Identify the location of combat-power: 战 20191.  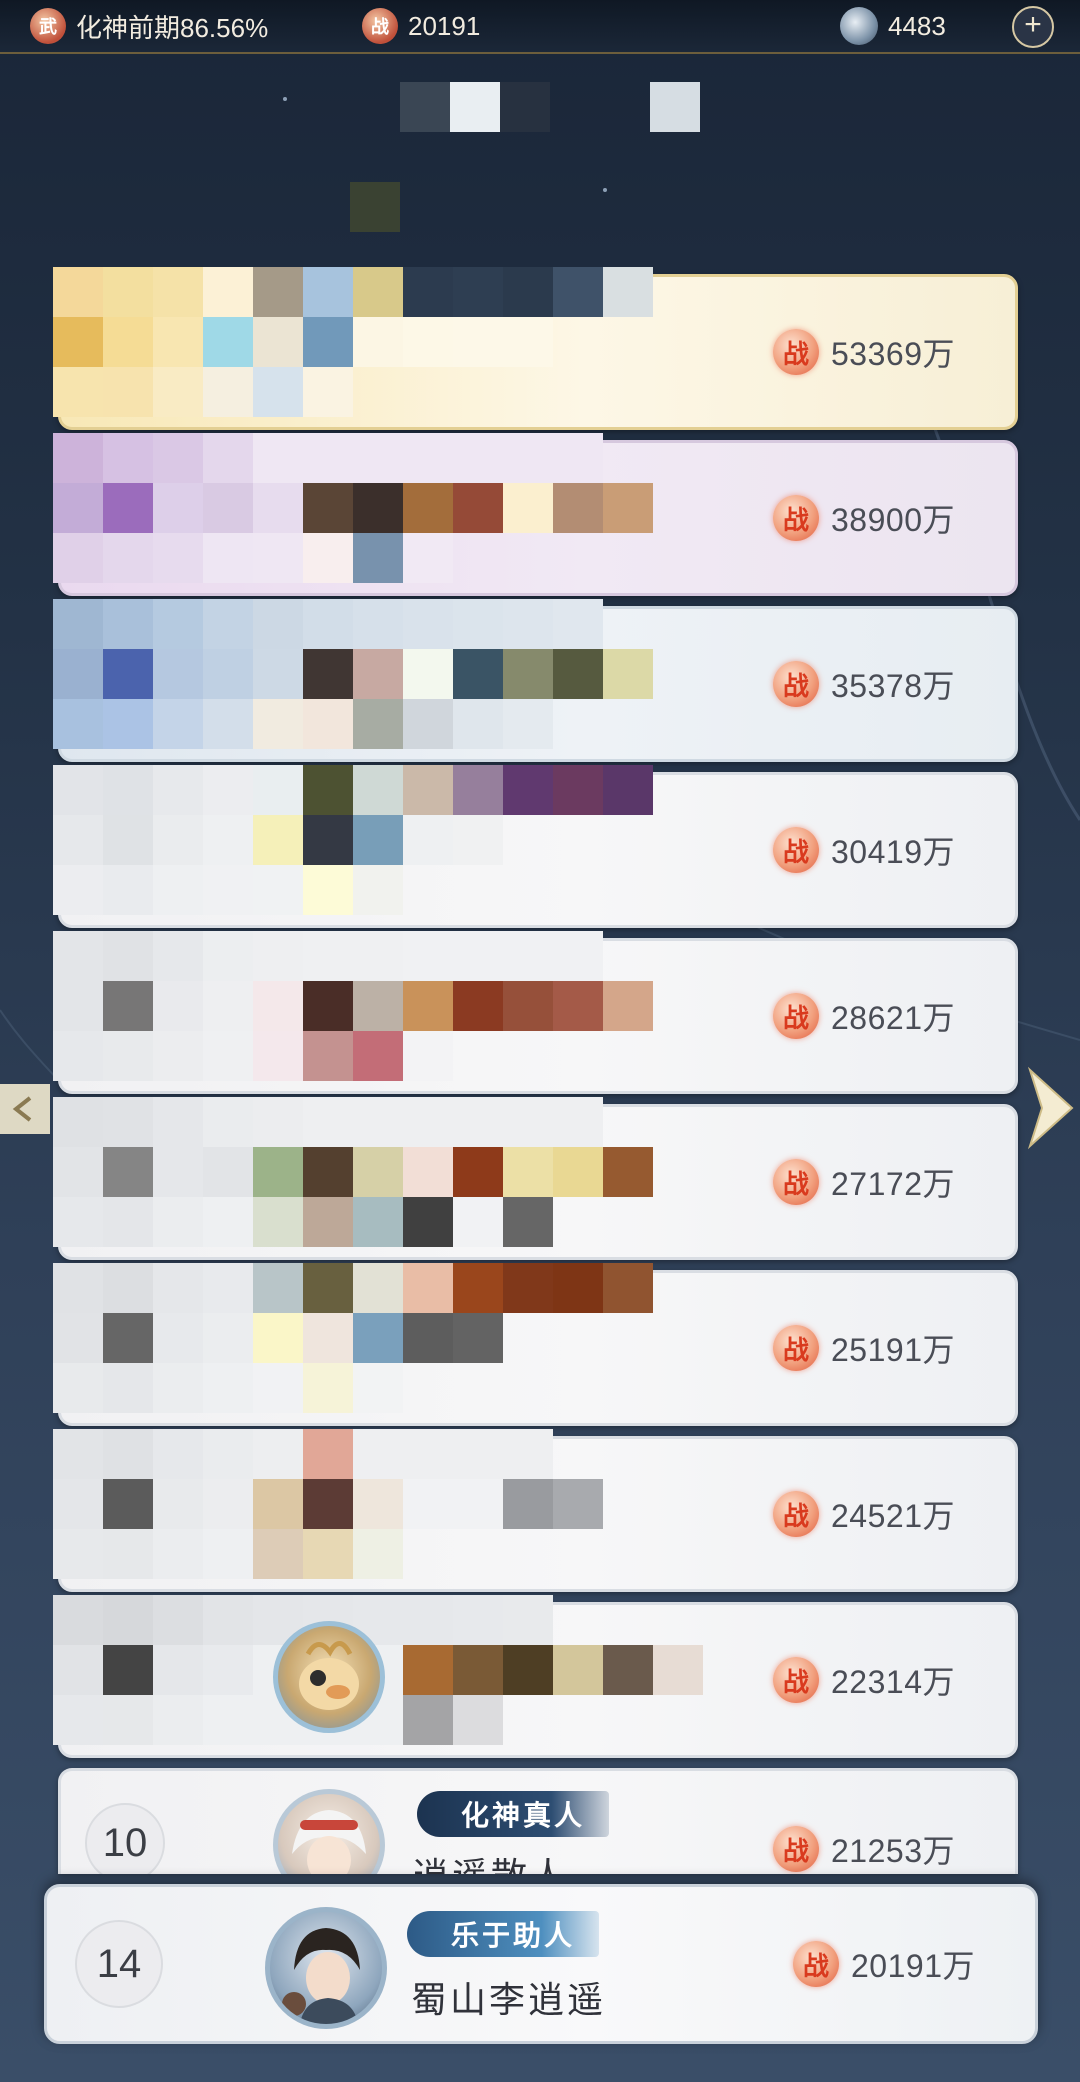
(421, 26).